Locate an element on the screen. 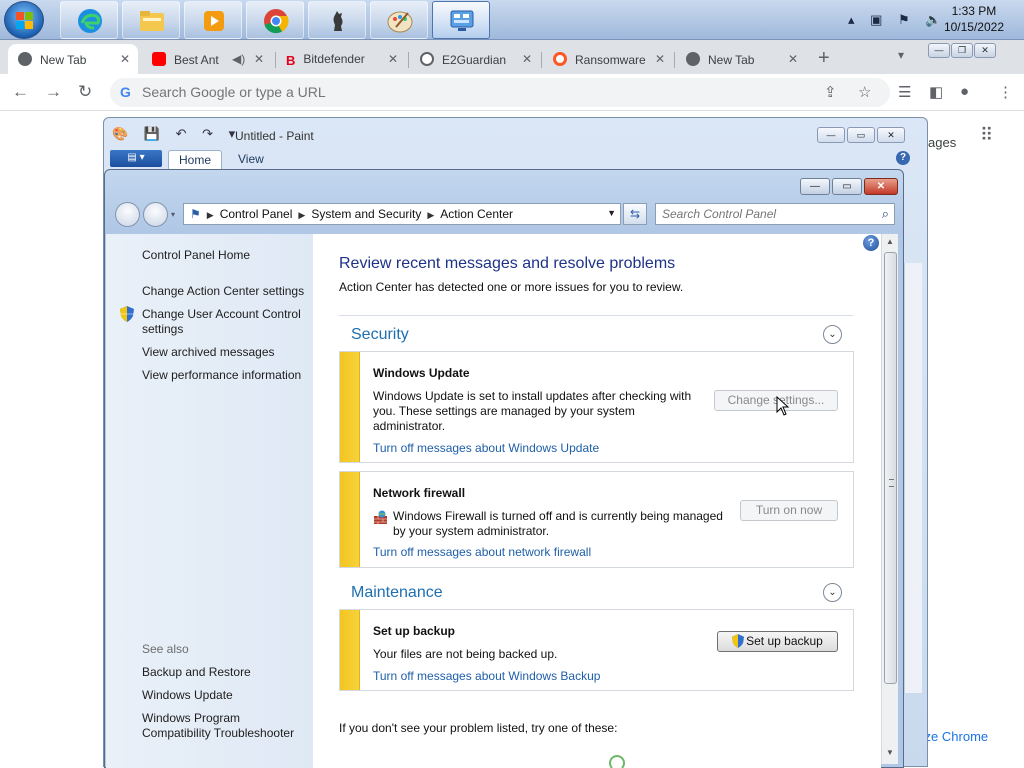 The height and width of the screenshot is (768, 1024). paint-help-icon: ? is located at coordinates (903, 158).